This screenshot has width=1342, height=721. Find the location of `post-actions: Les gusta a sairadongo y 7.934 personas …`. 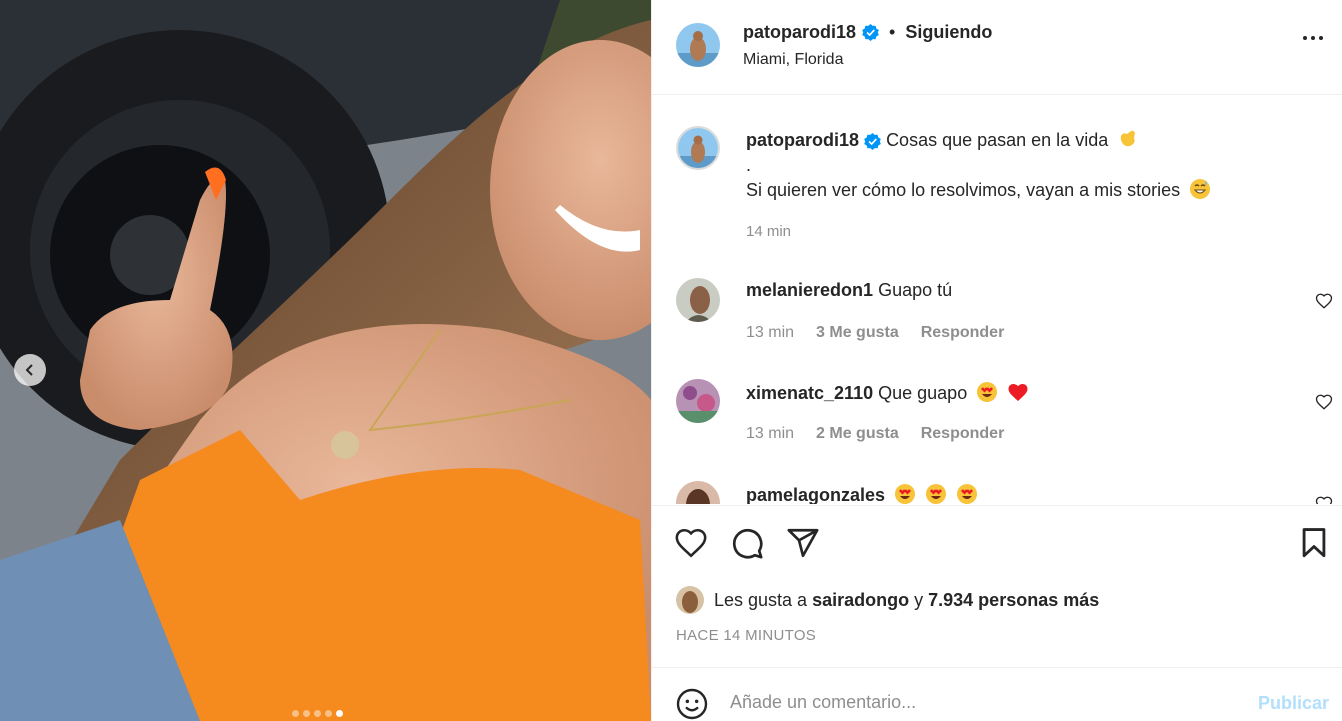

post-actions: Les gusta a sairadongo y 7.934 personas … is located at coordinates (997, 586).